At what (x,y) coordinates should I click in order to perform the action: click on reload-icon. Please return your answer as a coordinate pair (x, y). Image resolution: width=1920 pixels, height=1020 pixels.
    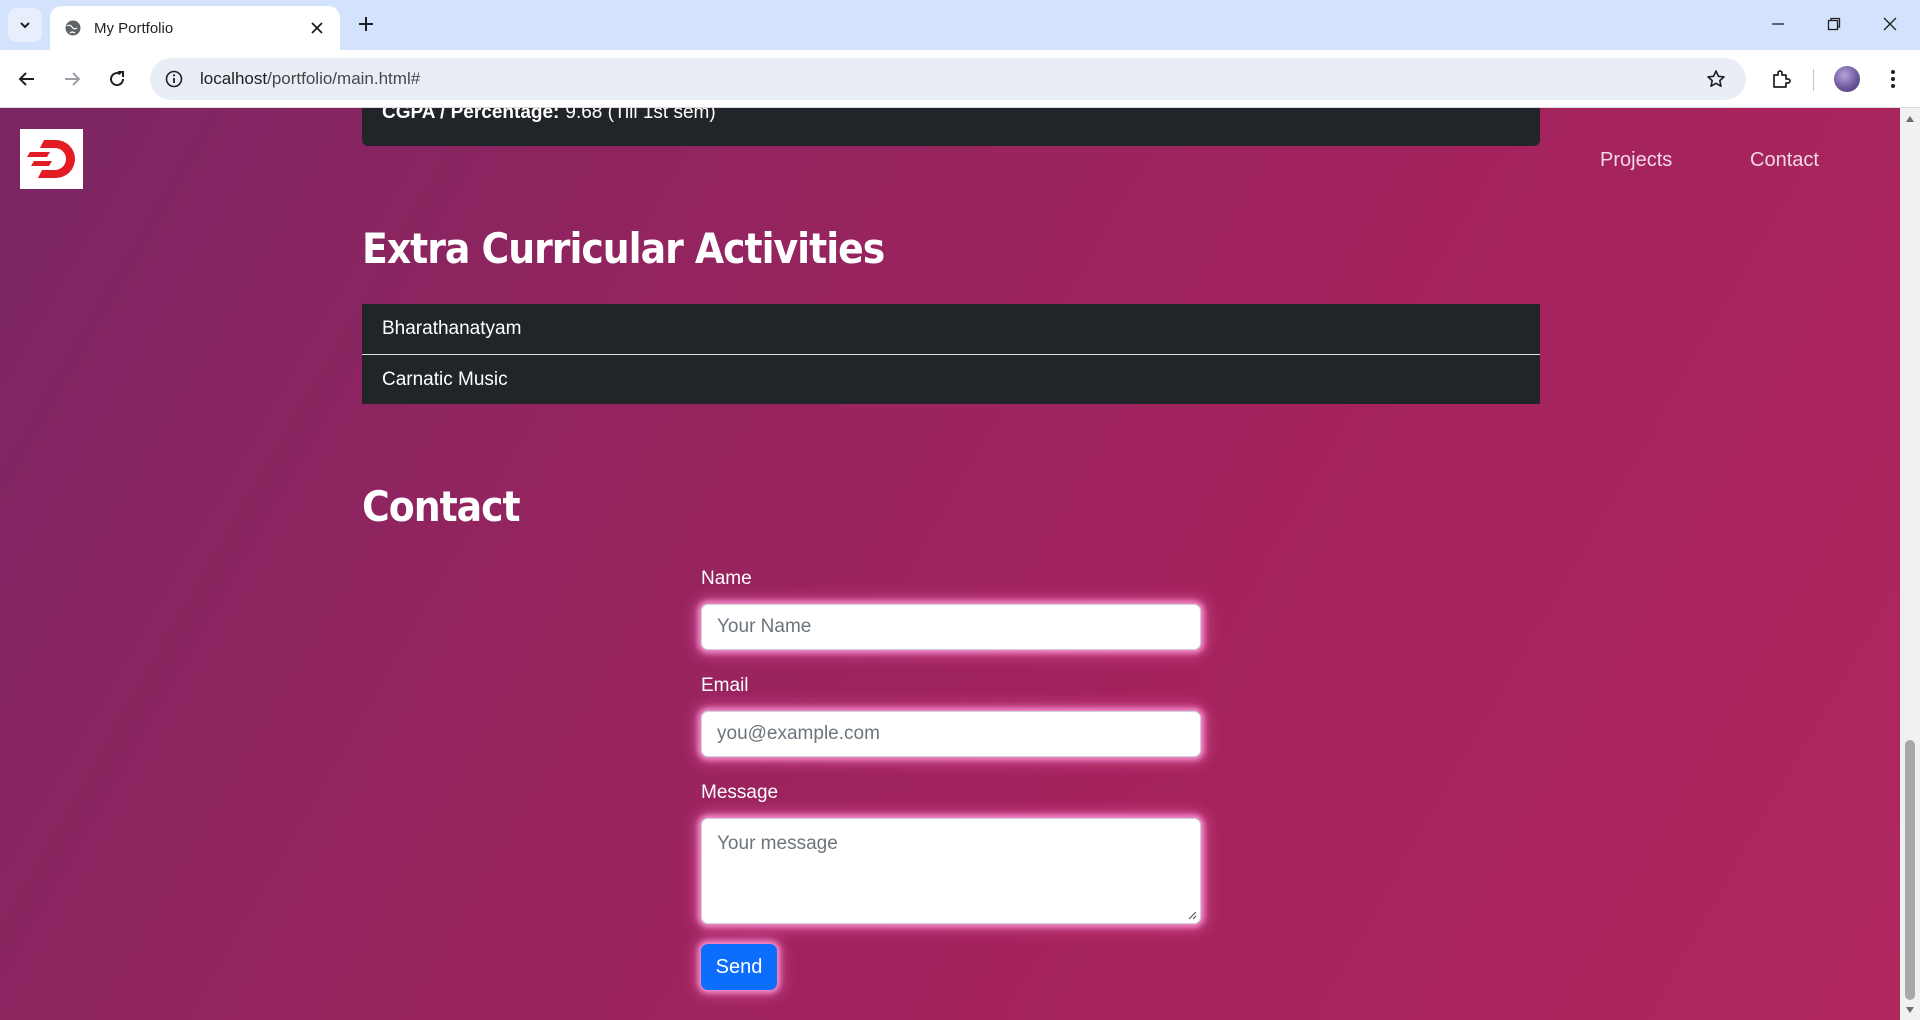
    Looking at the image, I should click on (117, 79).